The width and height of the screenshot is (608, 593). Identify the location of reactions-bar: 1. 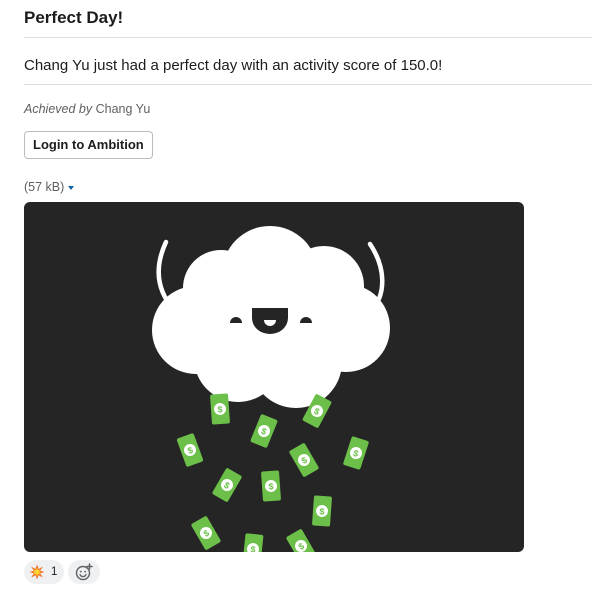
(62, 572).